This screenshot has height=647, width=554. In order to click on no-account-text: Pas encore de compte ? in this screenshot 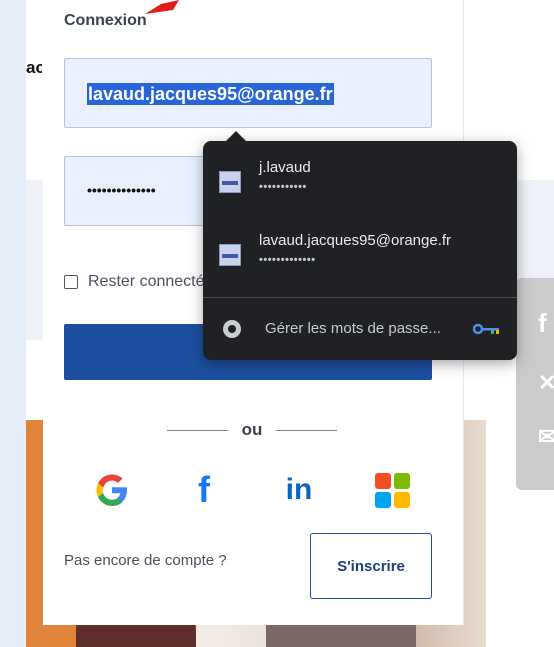, I will do `click(145, 560)`.